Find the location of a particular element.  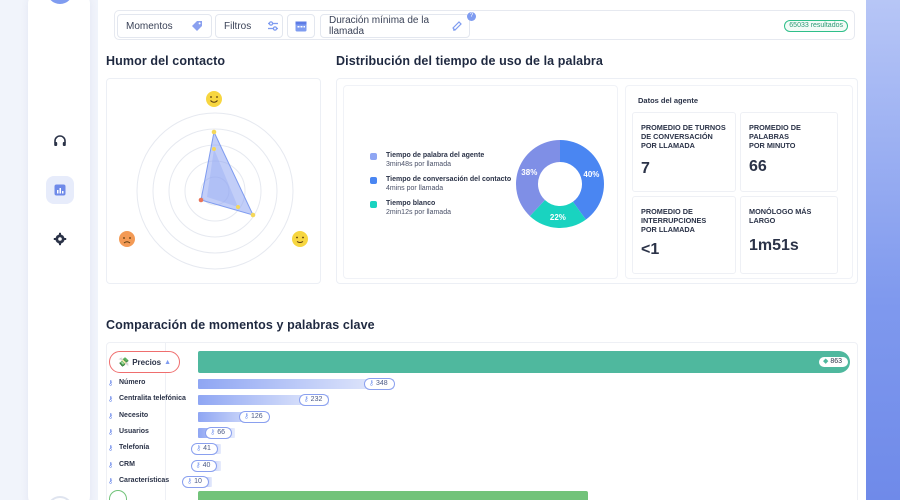

donut-label-2: 22% is located at coordinates (558, 217).